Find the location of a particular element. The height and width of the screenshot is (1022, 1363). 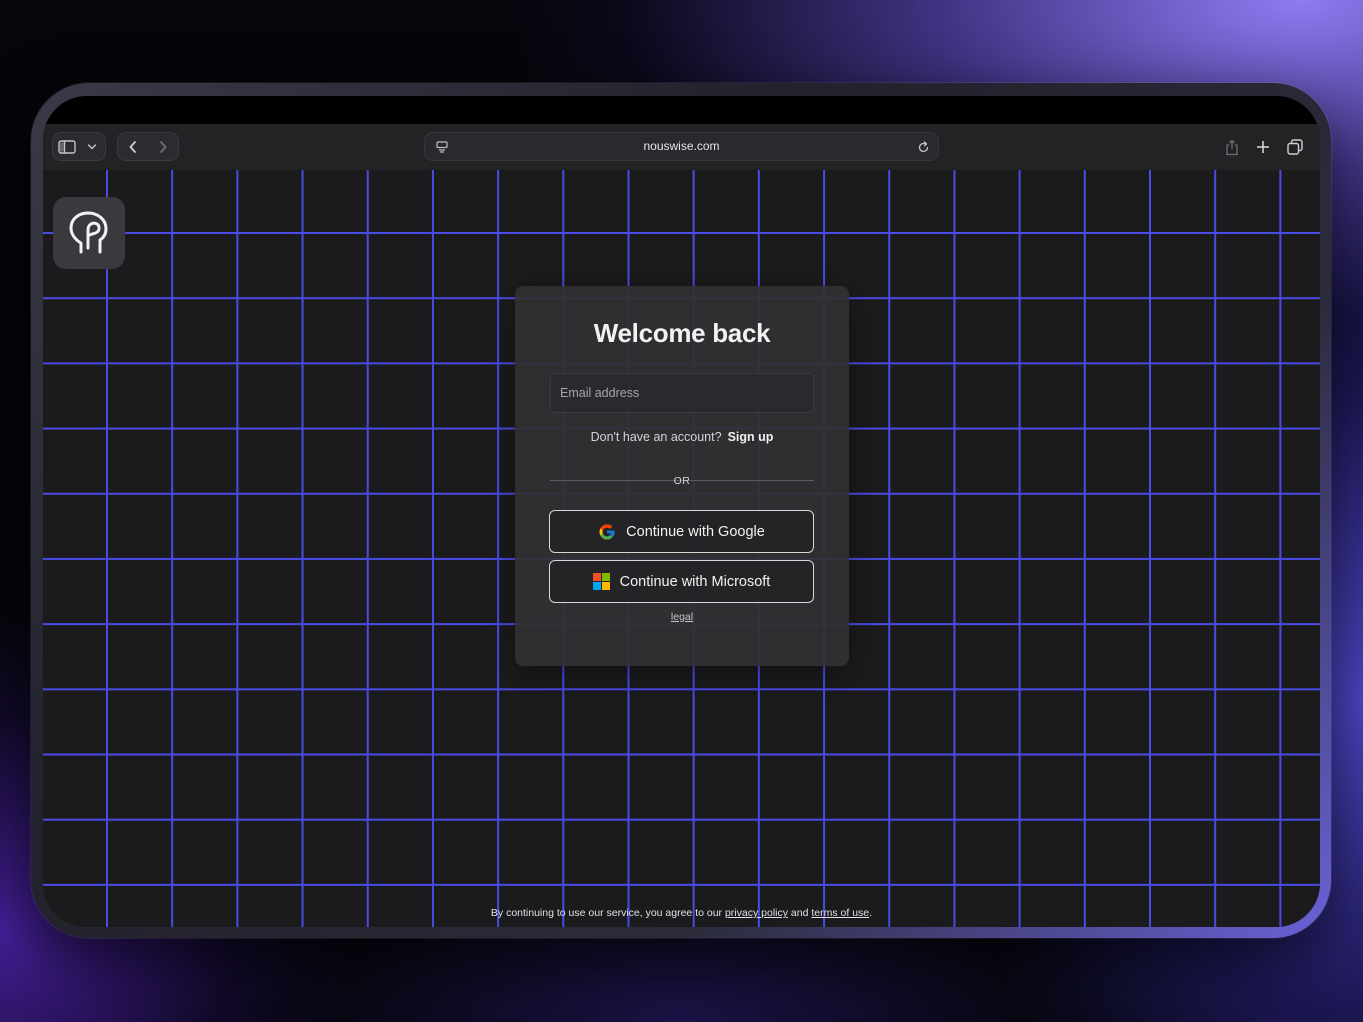

signup-link: Sign up is located at coordinates (751, 437).